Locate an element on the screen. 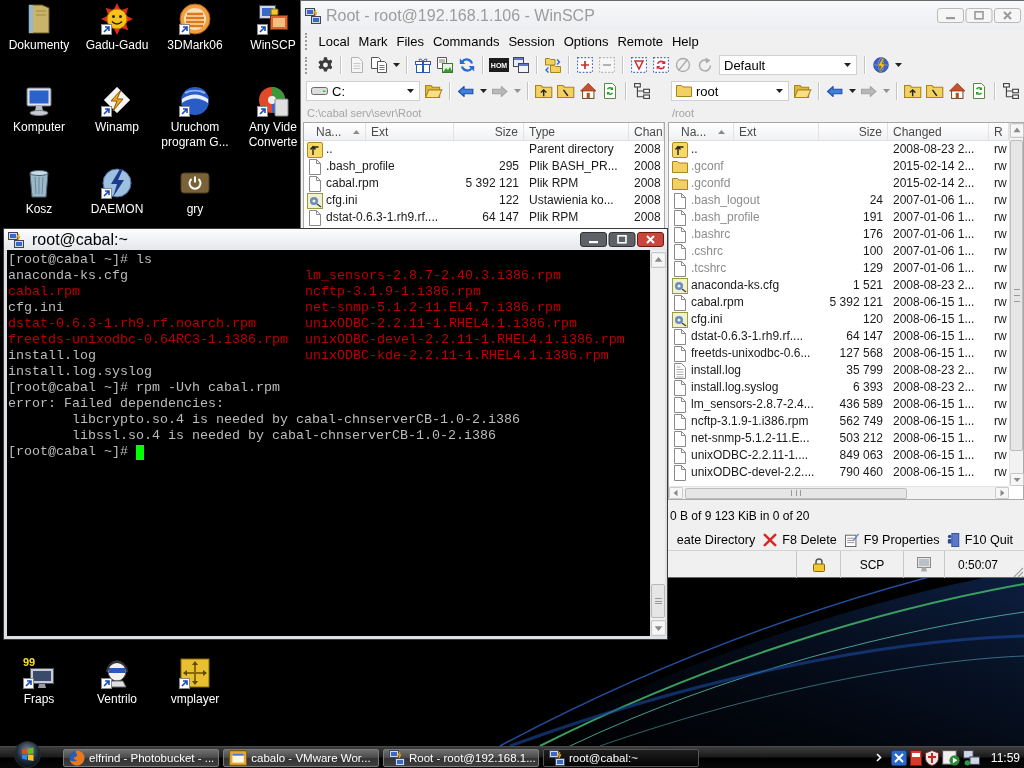  file-name: ncftp-3.1.9-1.i386.rpm is located at coordinates (750, 421).